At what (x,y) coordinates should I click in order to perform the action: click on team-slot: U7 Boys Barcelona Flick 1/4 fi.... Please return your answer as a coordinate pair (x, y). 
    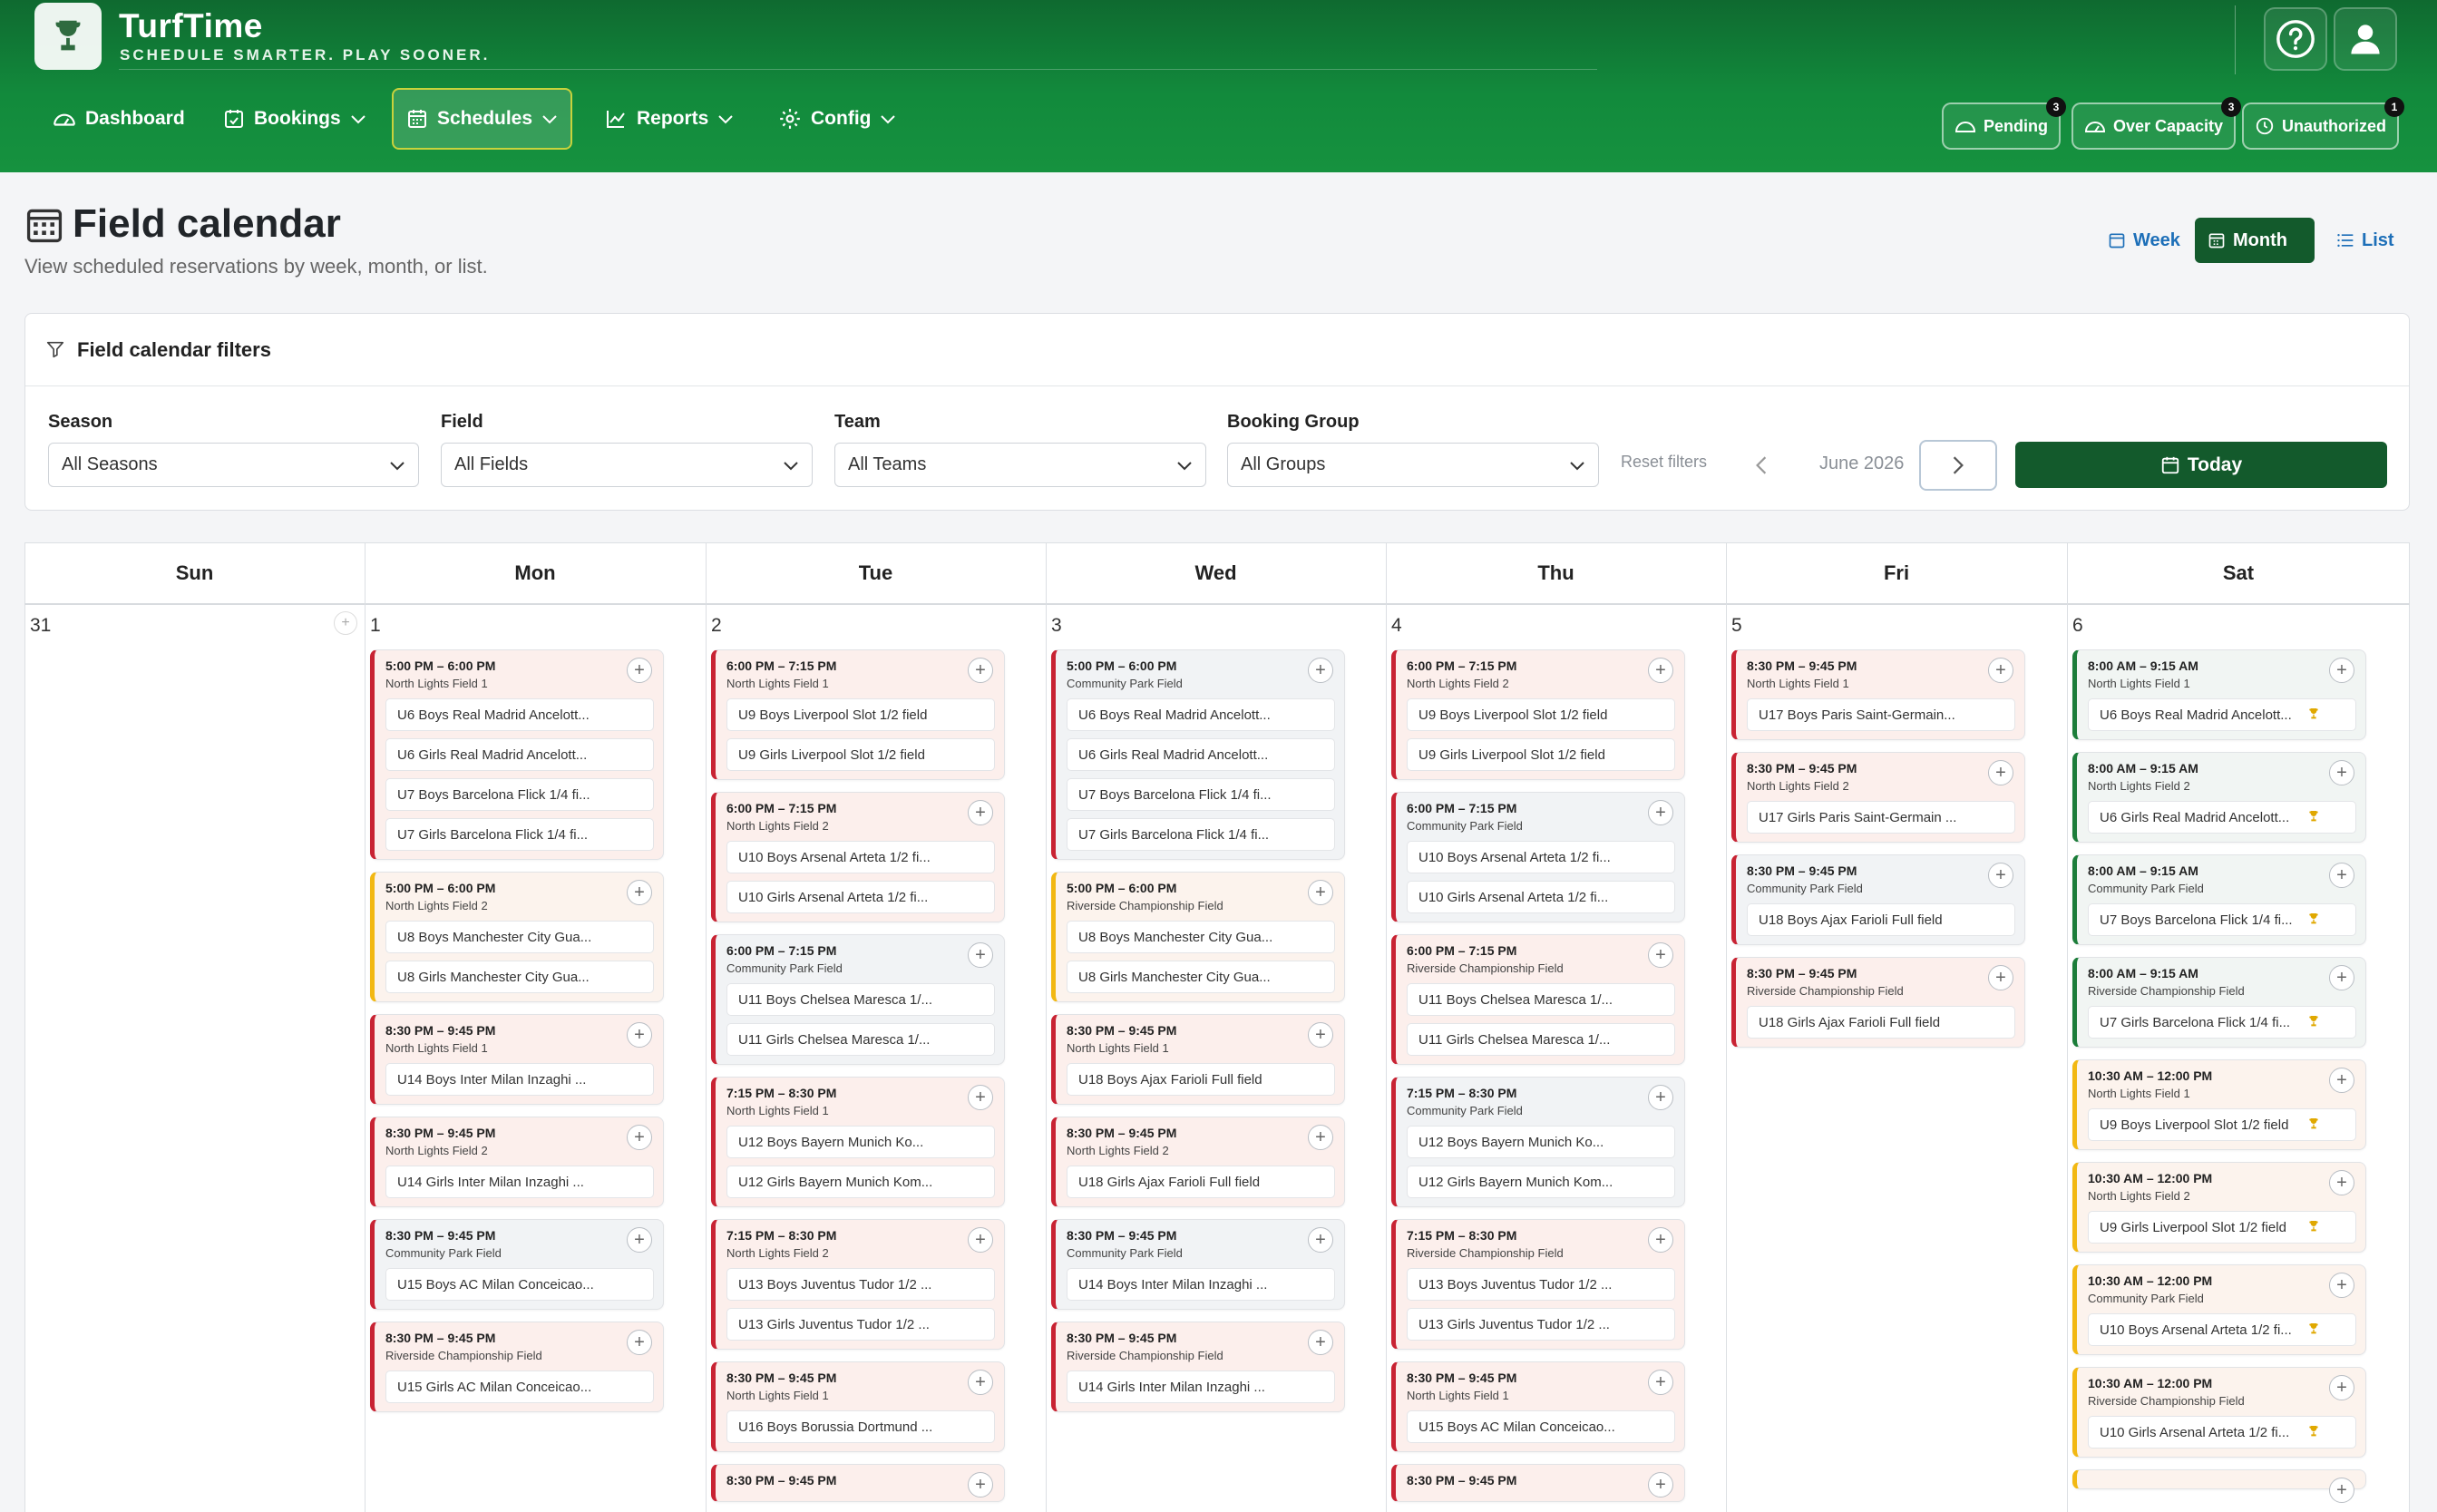
    Looking at the image, I should click on (1201, 794).